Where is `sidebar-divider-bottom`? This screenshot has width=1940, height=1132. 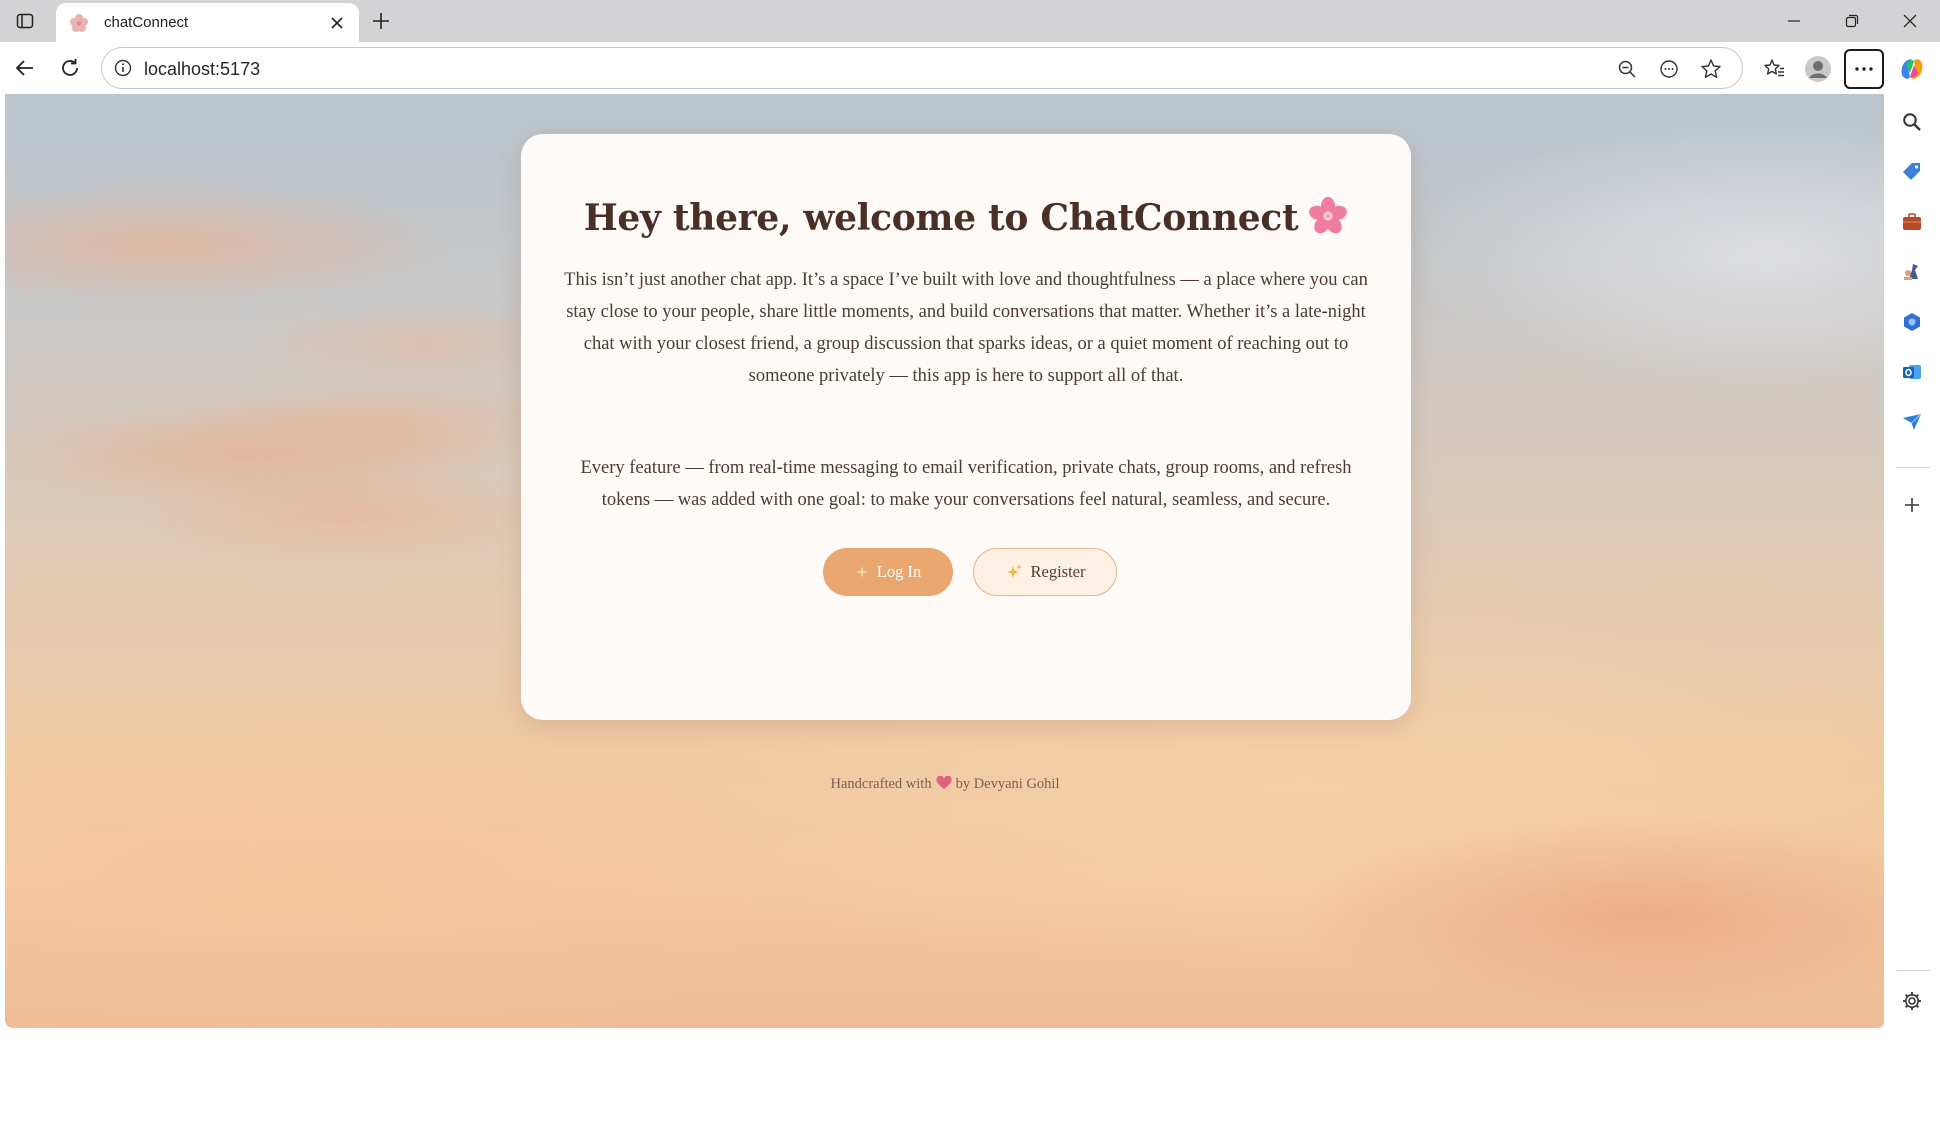
sidebar-divider-bottom is located at coordinates (1913, 970).